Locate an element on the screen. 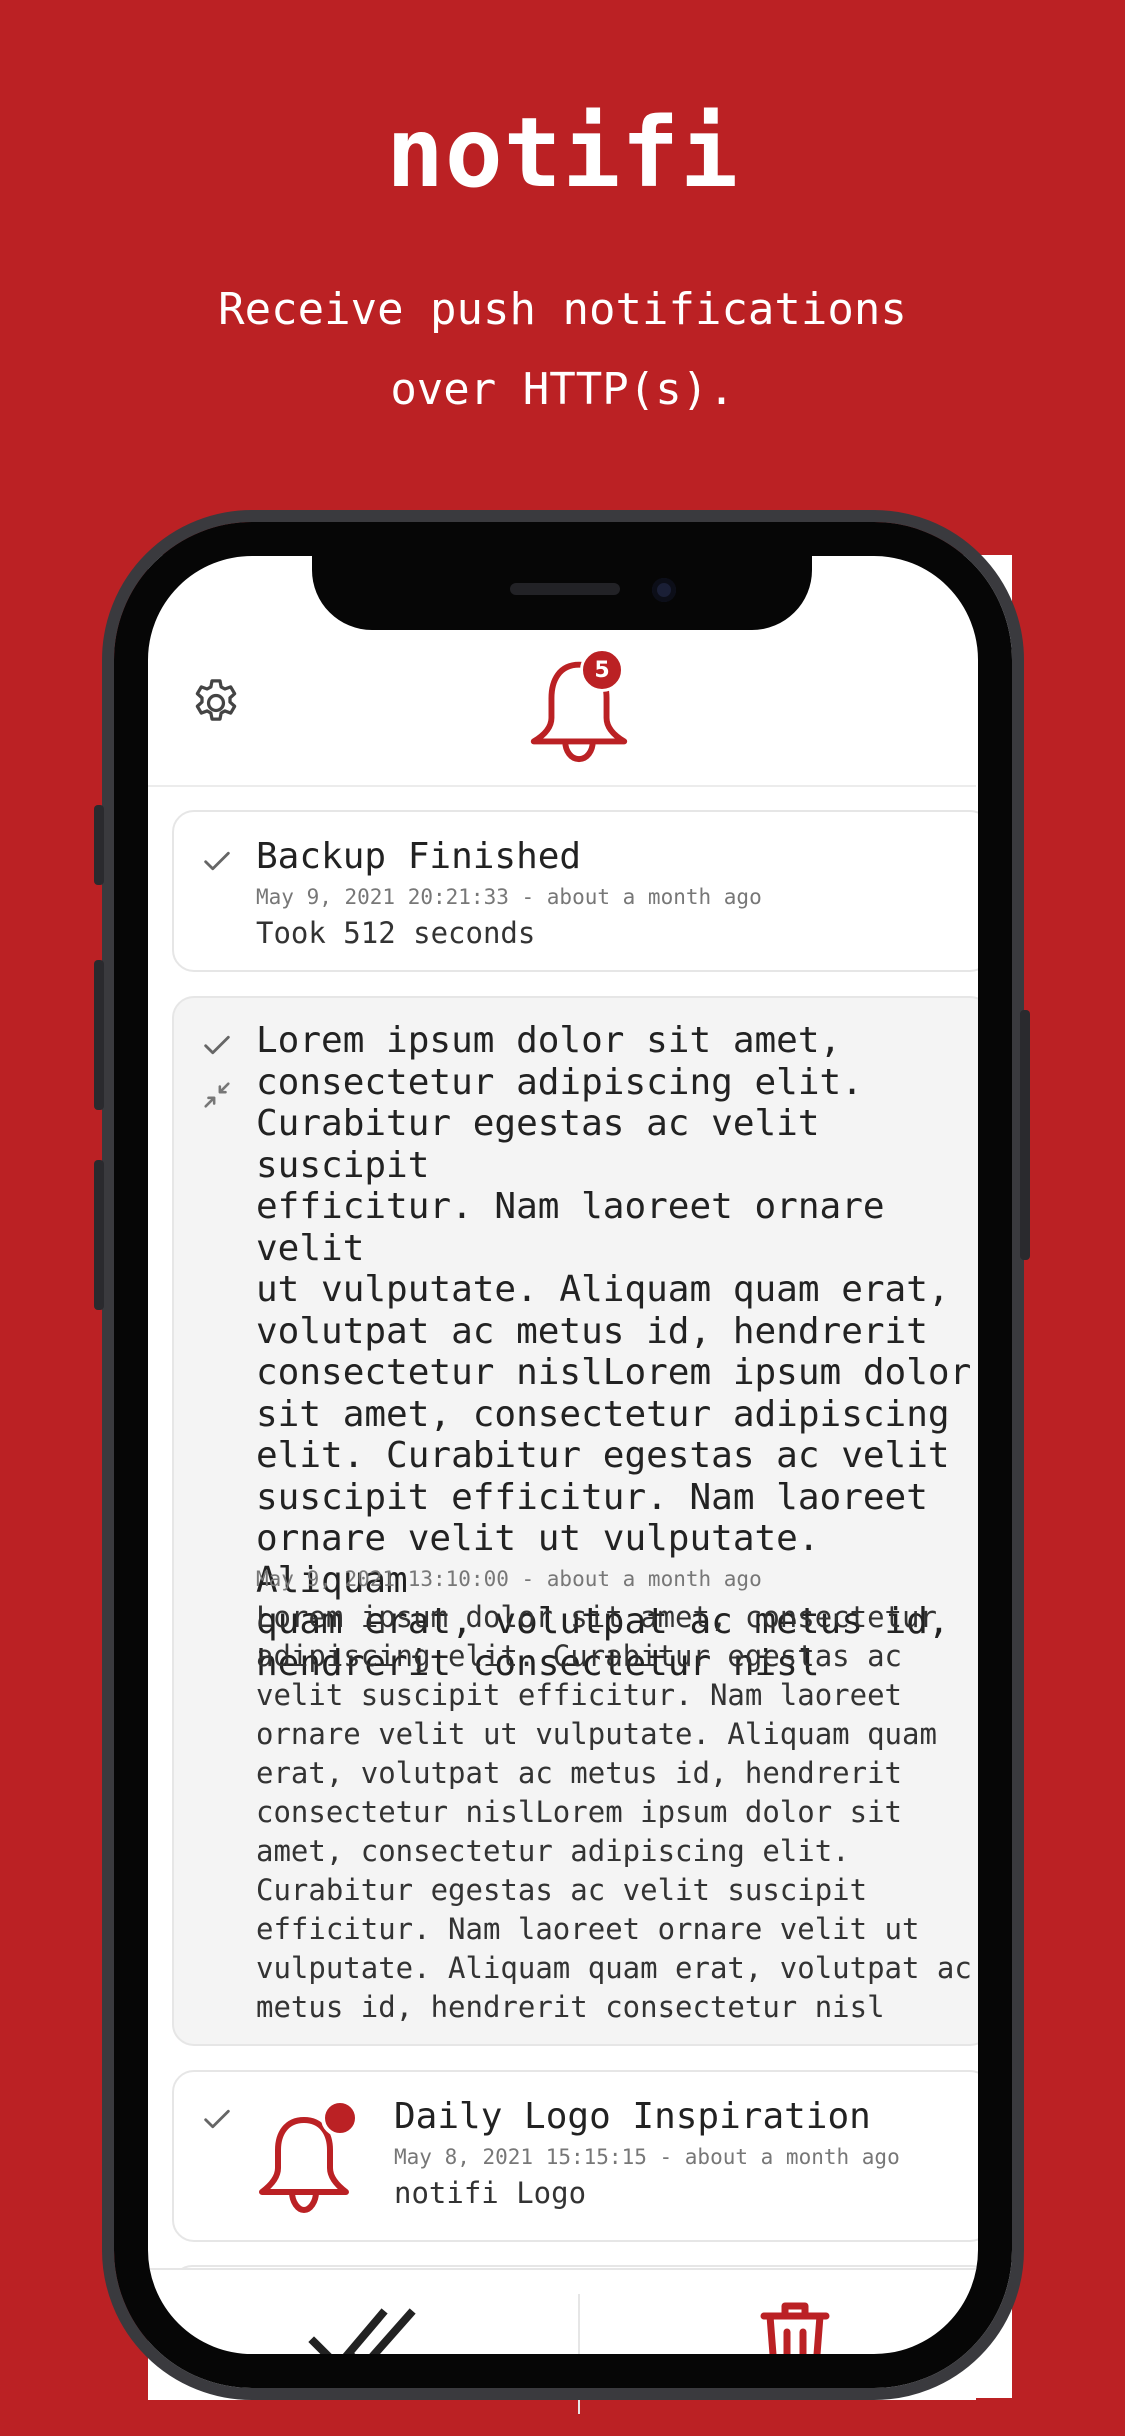  subtitle-line-2: over HTTP(s). is located at coordinates (562, 389).